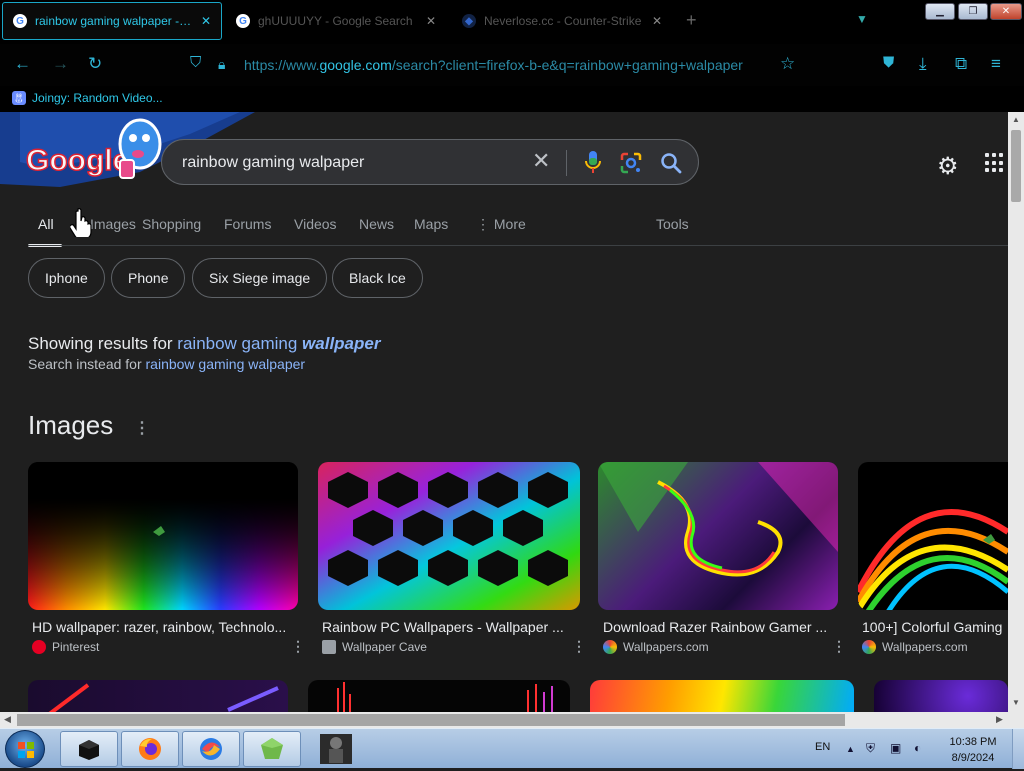  What do you see at coordinates (787, 64) in the screenshot?
I see `bookmark-star-icon: ☆` at bounding box center [787, 64].